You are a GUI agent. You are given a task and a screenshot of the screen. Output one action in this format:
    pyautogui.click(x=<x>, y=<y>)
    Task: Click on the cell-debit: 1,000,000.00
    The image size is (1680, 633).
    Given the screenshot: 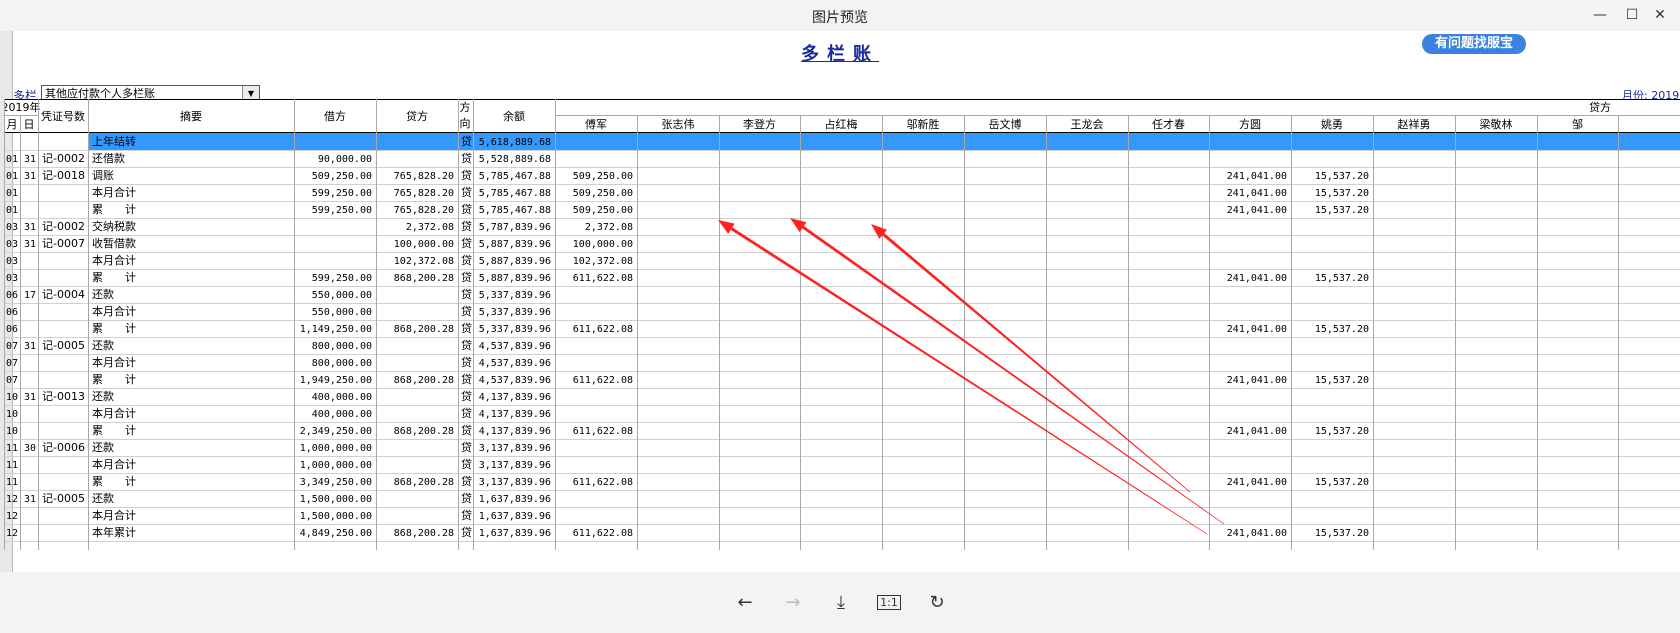 What is the action you would take?
    pyautogui.click(x=336, y=465)
    